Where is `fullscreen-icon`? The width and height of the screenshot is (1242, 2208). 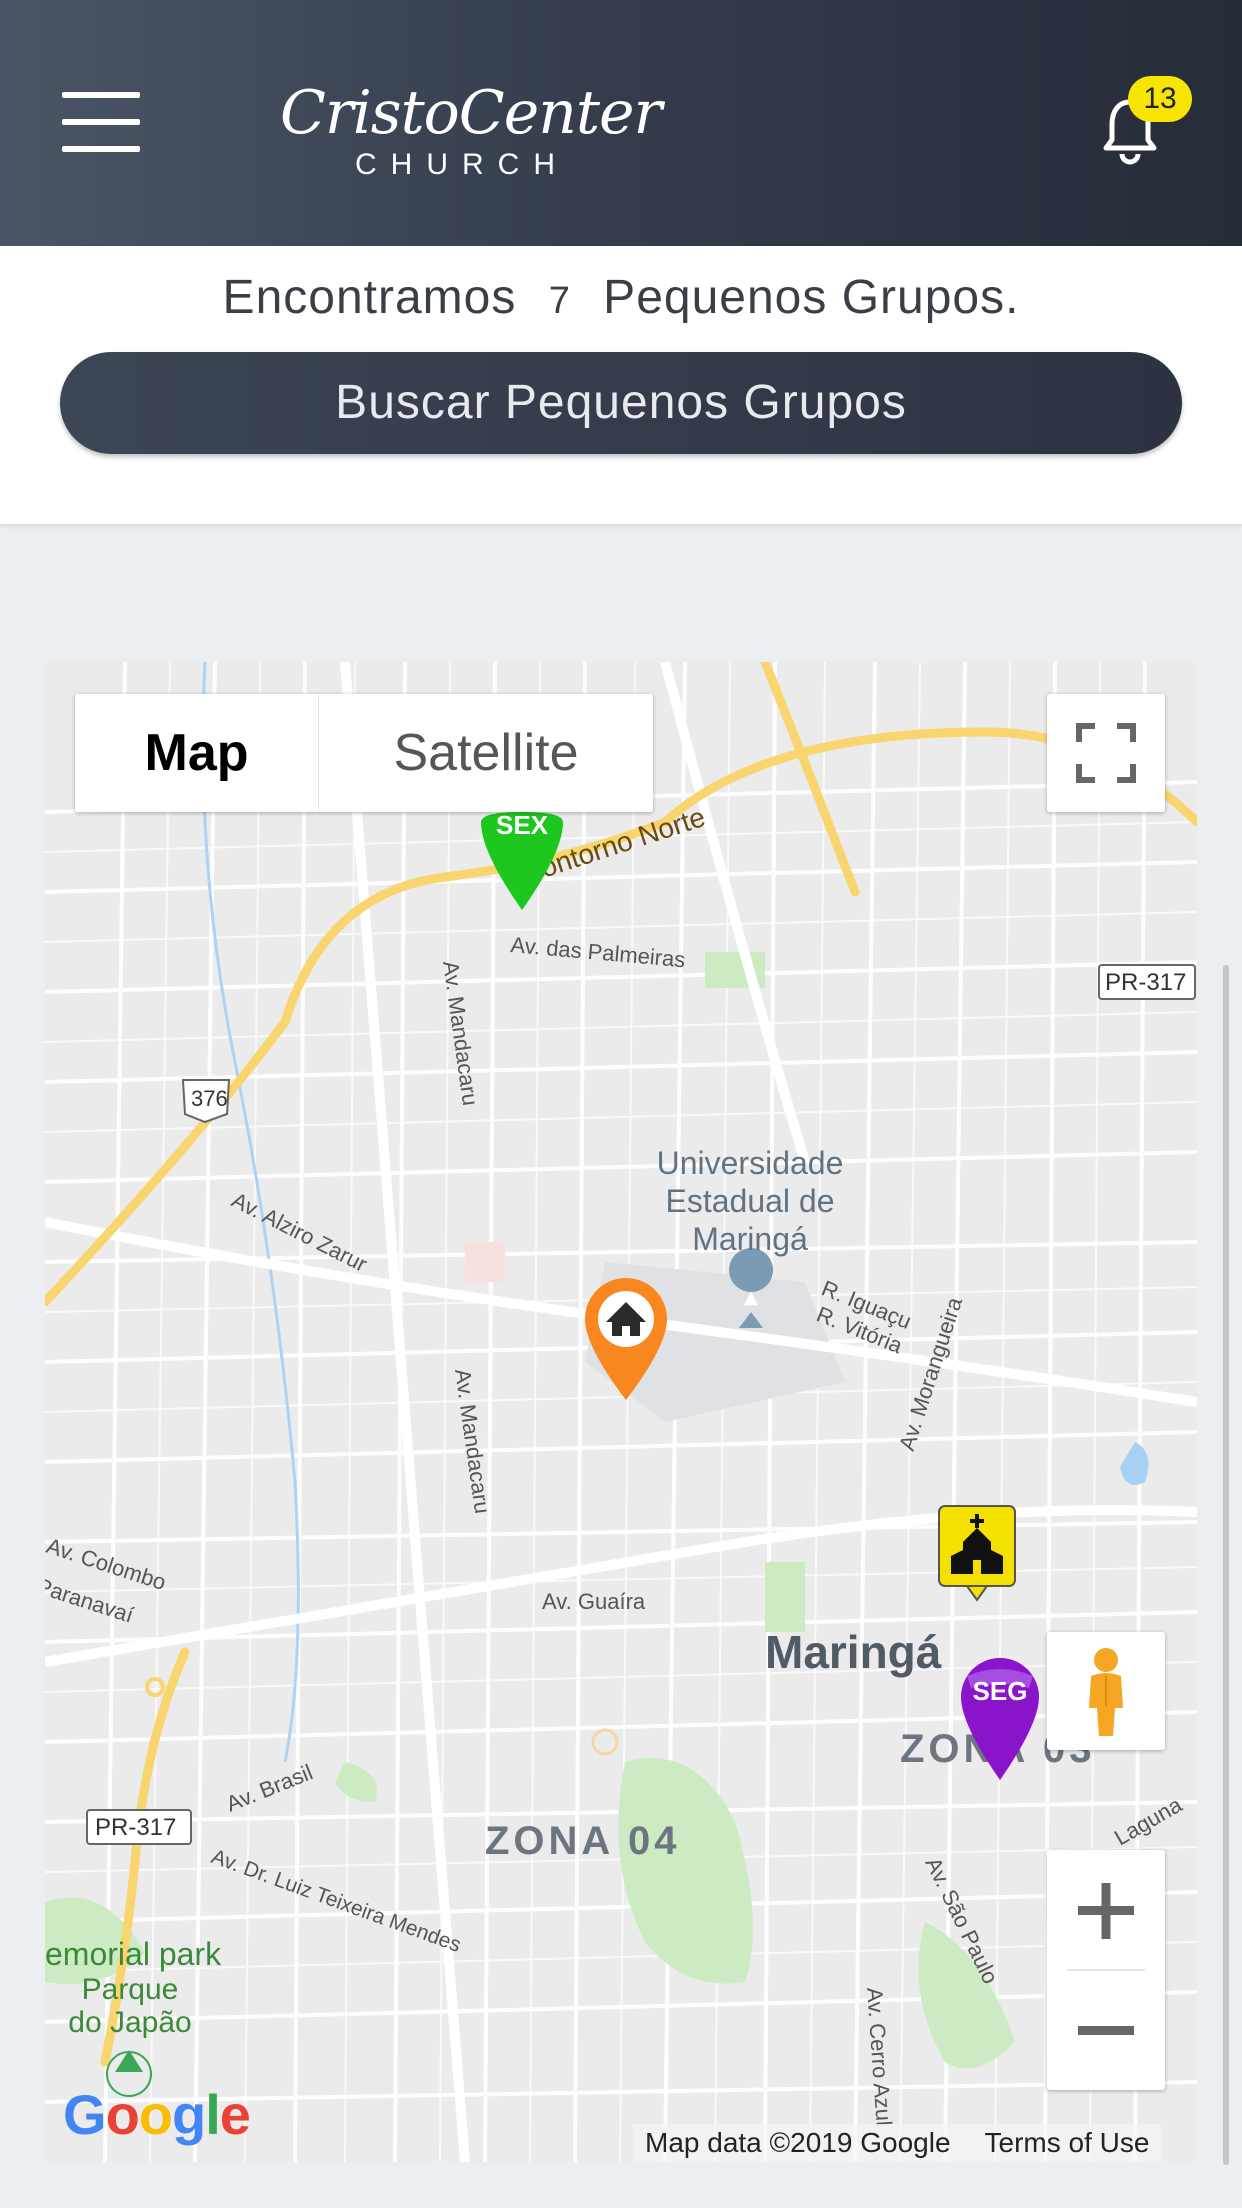 fullscreen-icon is located at coordinates (1106, 753).